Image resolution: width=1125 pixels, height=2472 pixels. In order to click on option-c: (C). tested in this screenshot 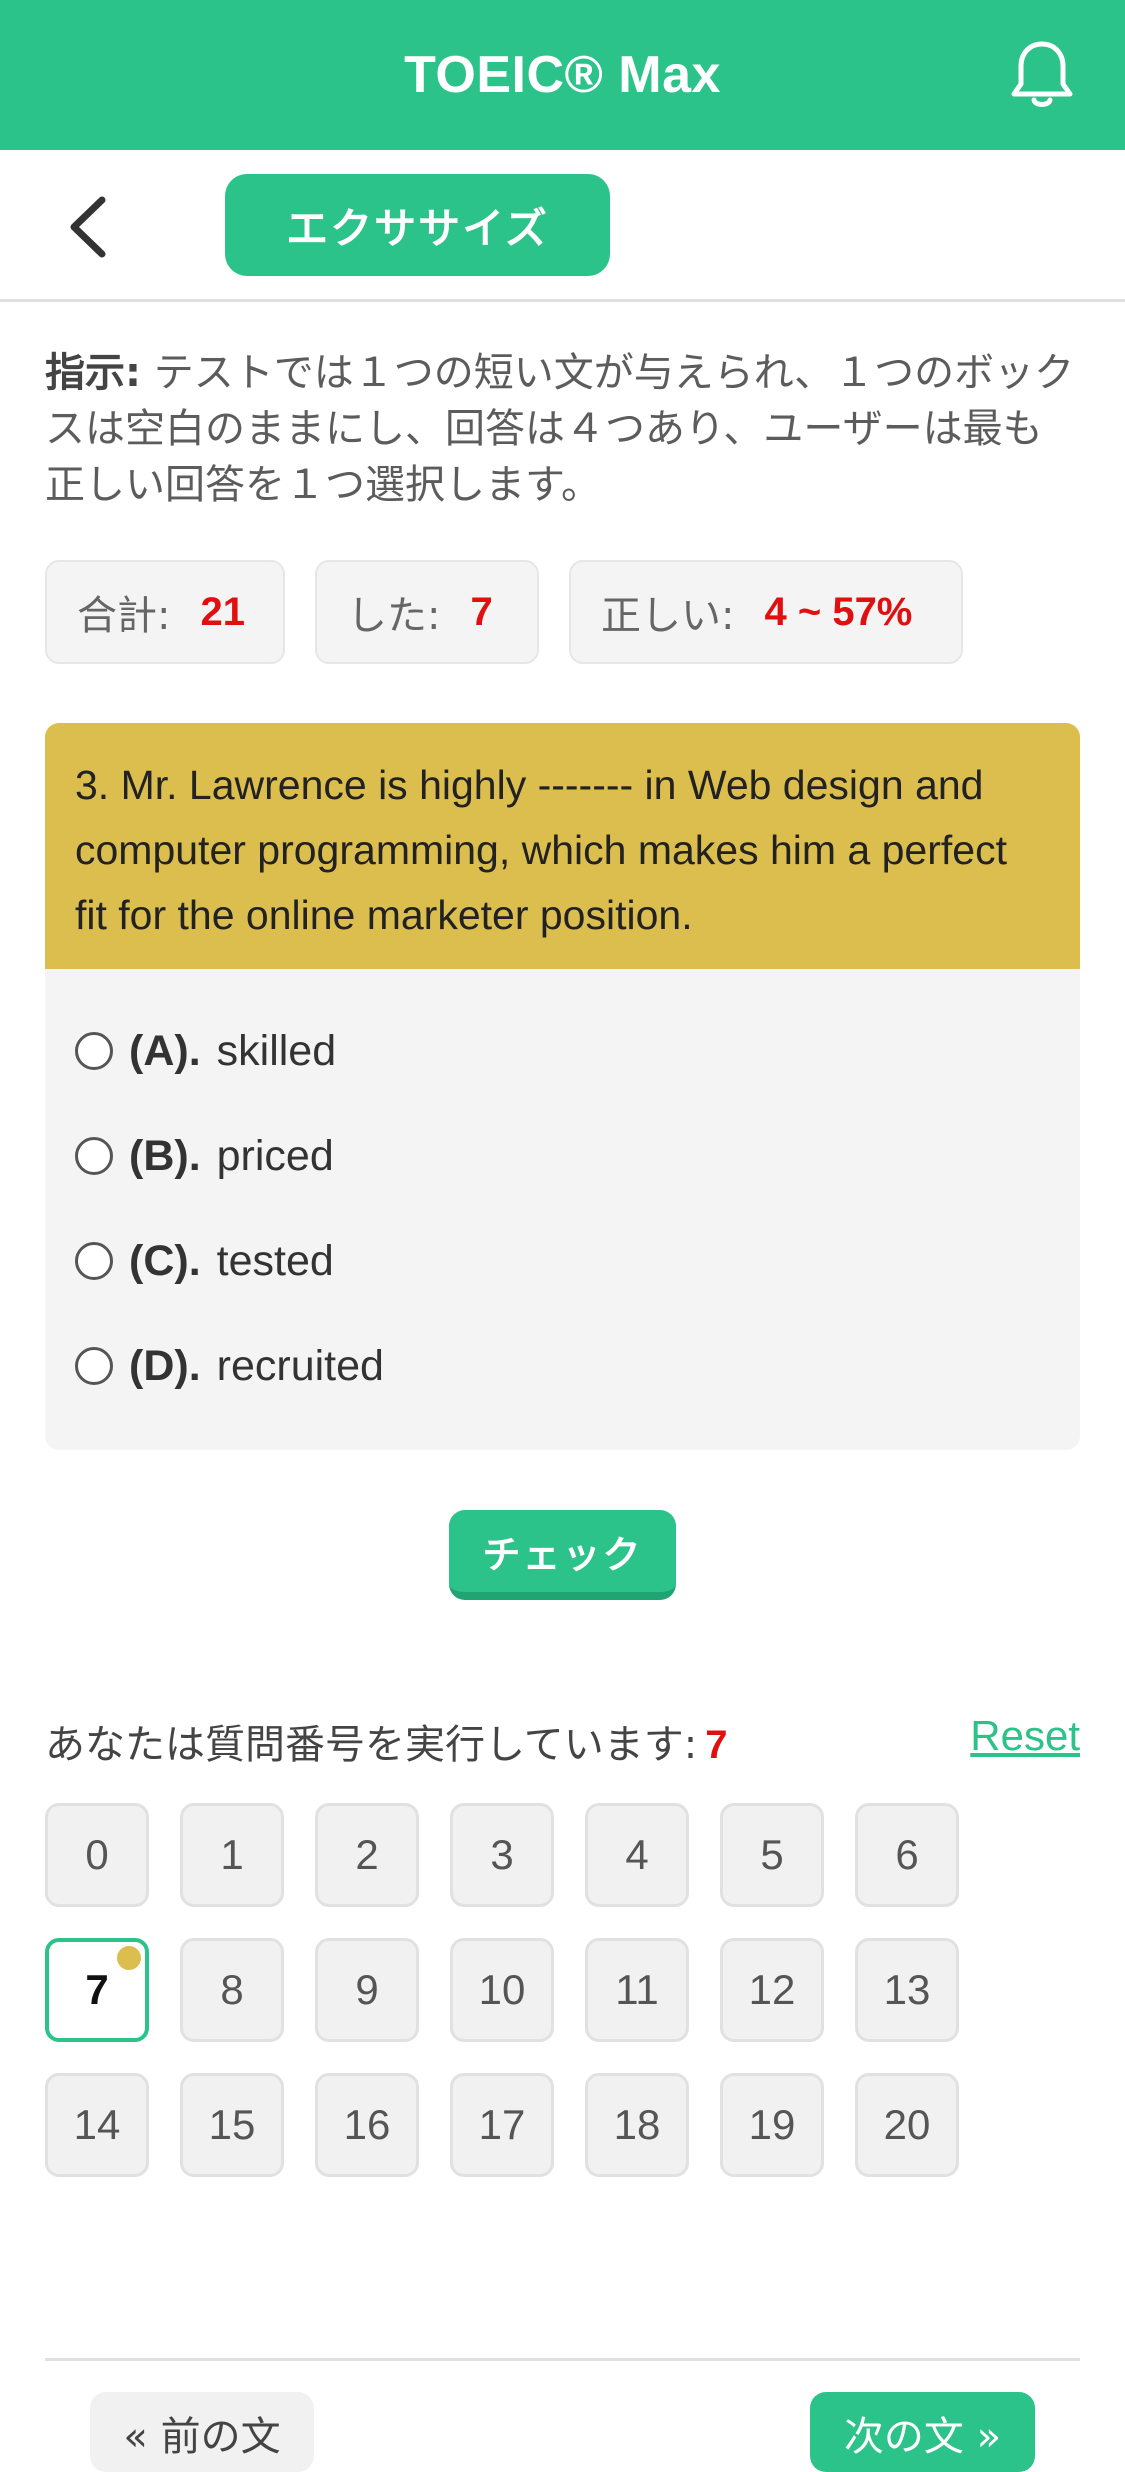, I will do `click(204, 1261)`.